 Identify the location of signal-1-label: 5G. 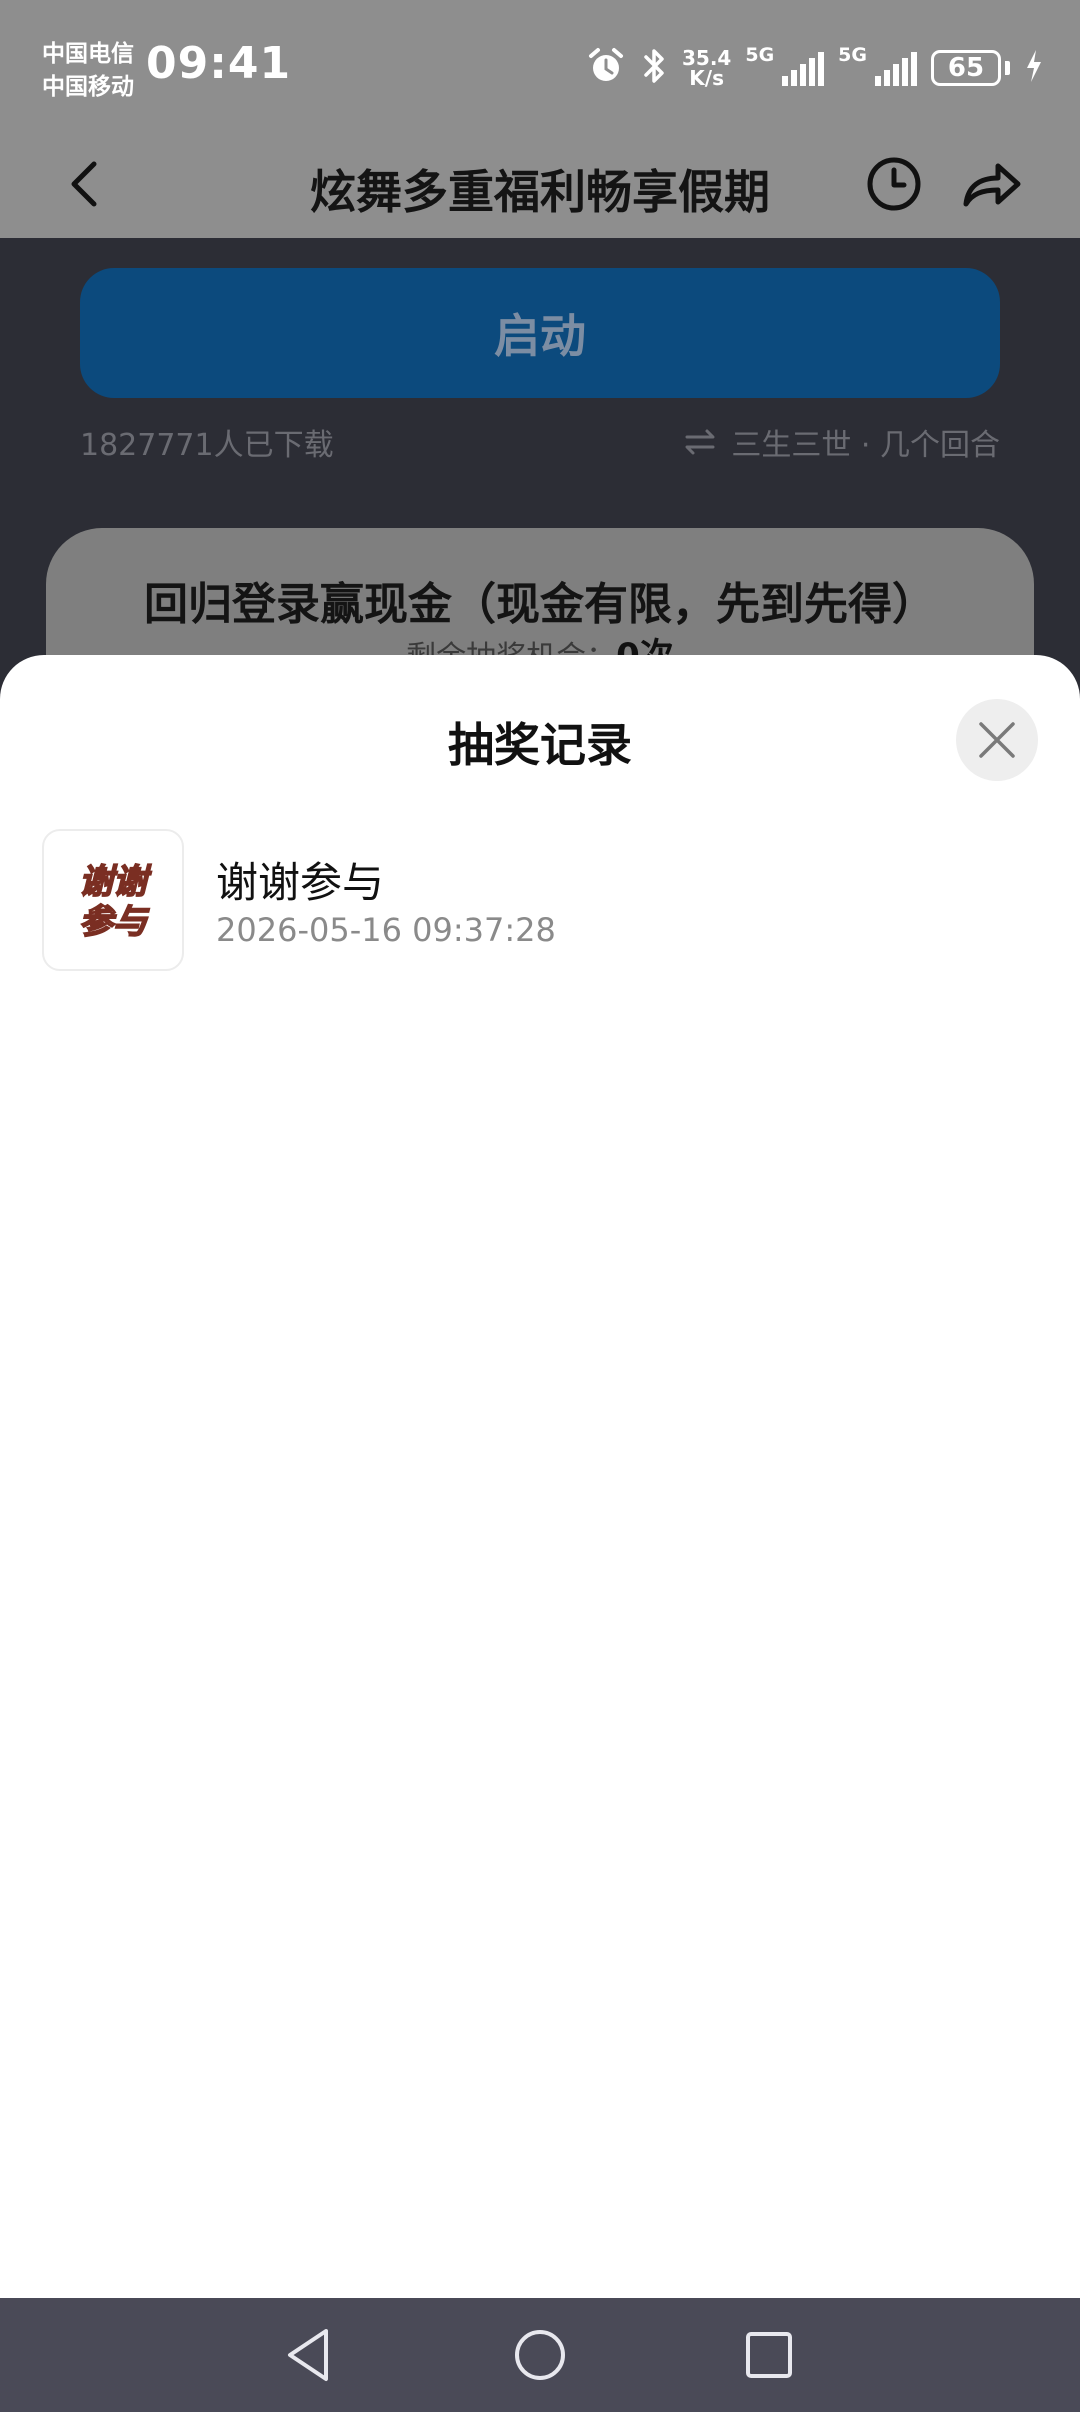
(760, 55).